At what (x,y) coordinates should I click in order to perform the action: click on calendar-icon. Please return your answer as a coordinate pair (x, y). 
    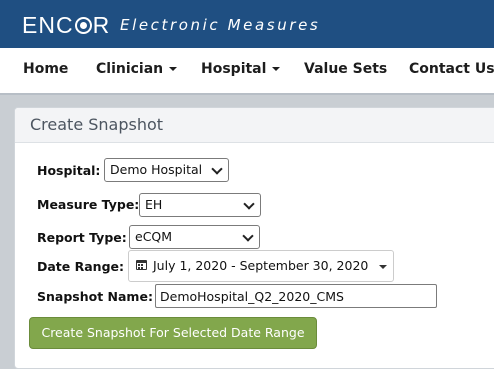
    Looking at the image, I should click on (141, 265).